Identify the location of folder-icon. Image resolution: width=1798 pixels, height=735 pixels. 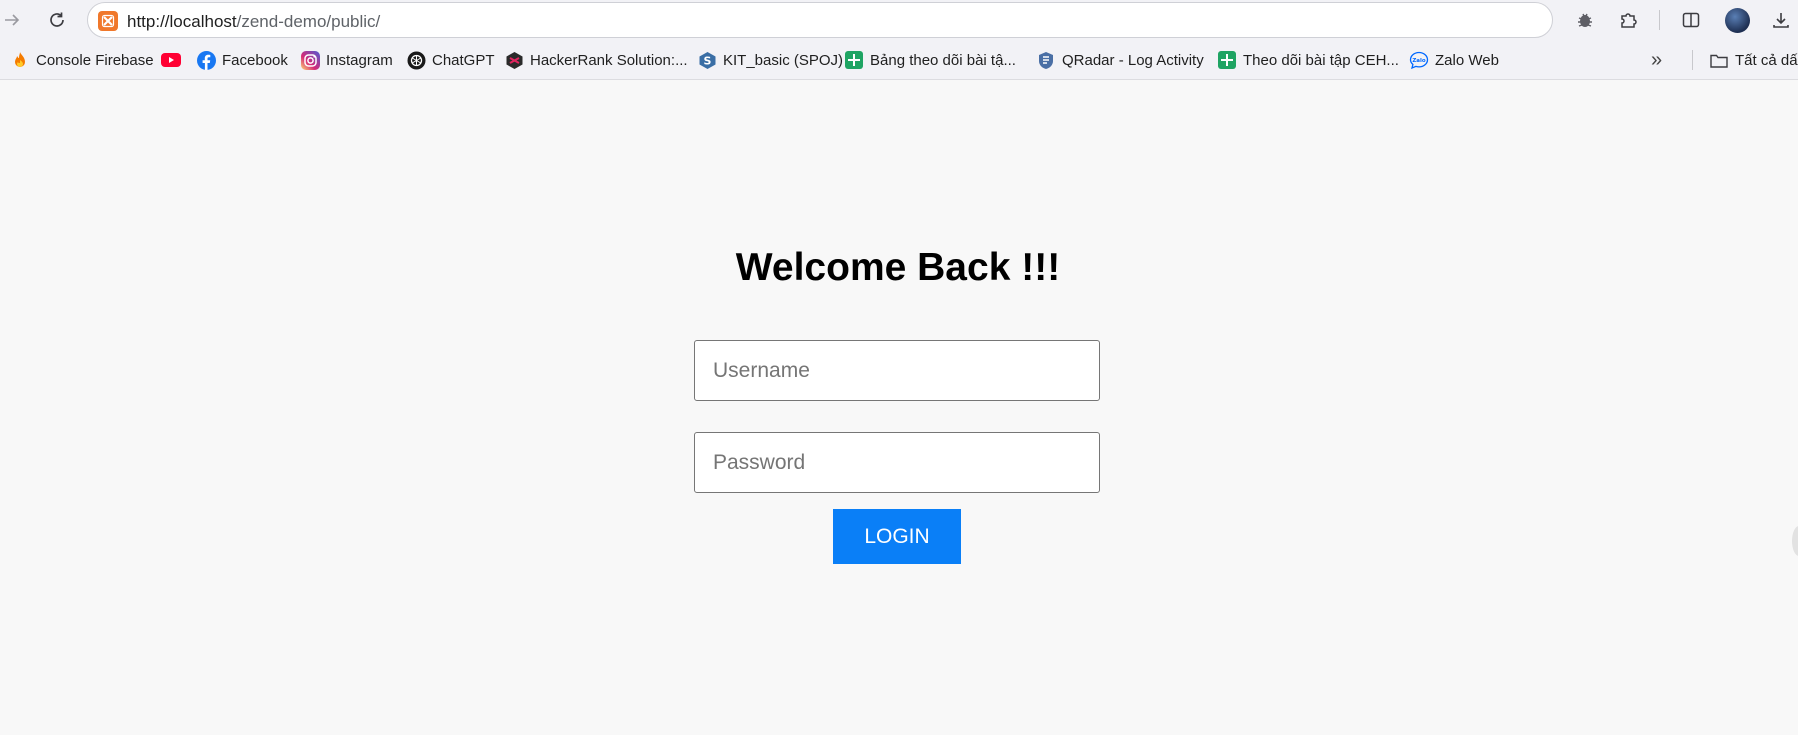
(1719, 60).